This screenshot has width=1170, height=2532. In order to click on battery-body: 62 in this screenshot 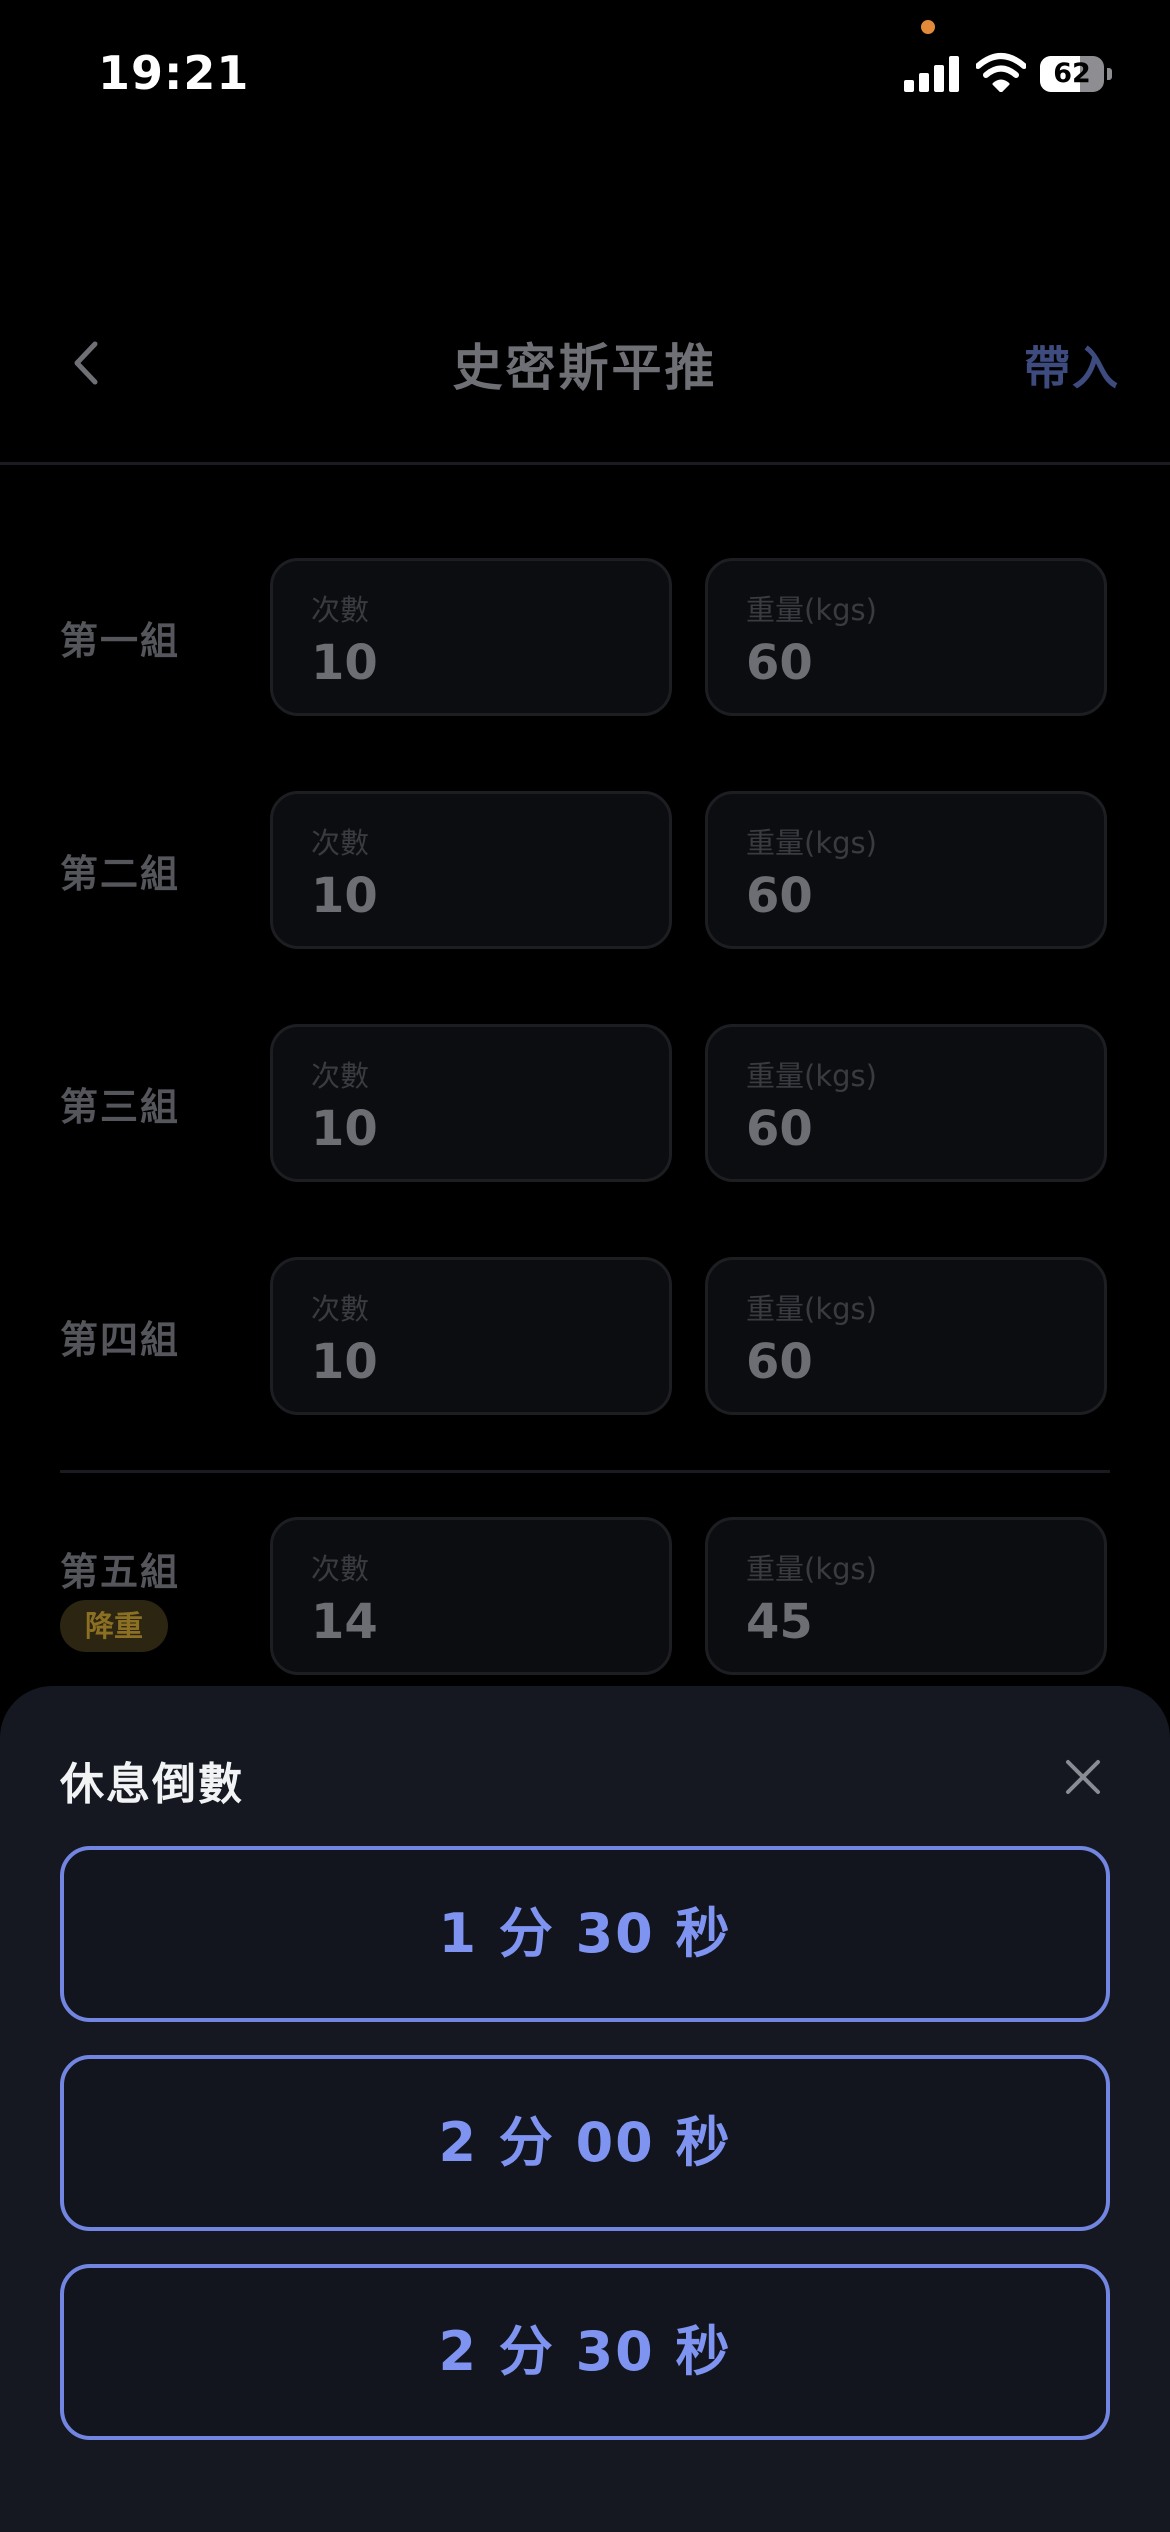, I will do `click(1072, 74)`.